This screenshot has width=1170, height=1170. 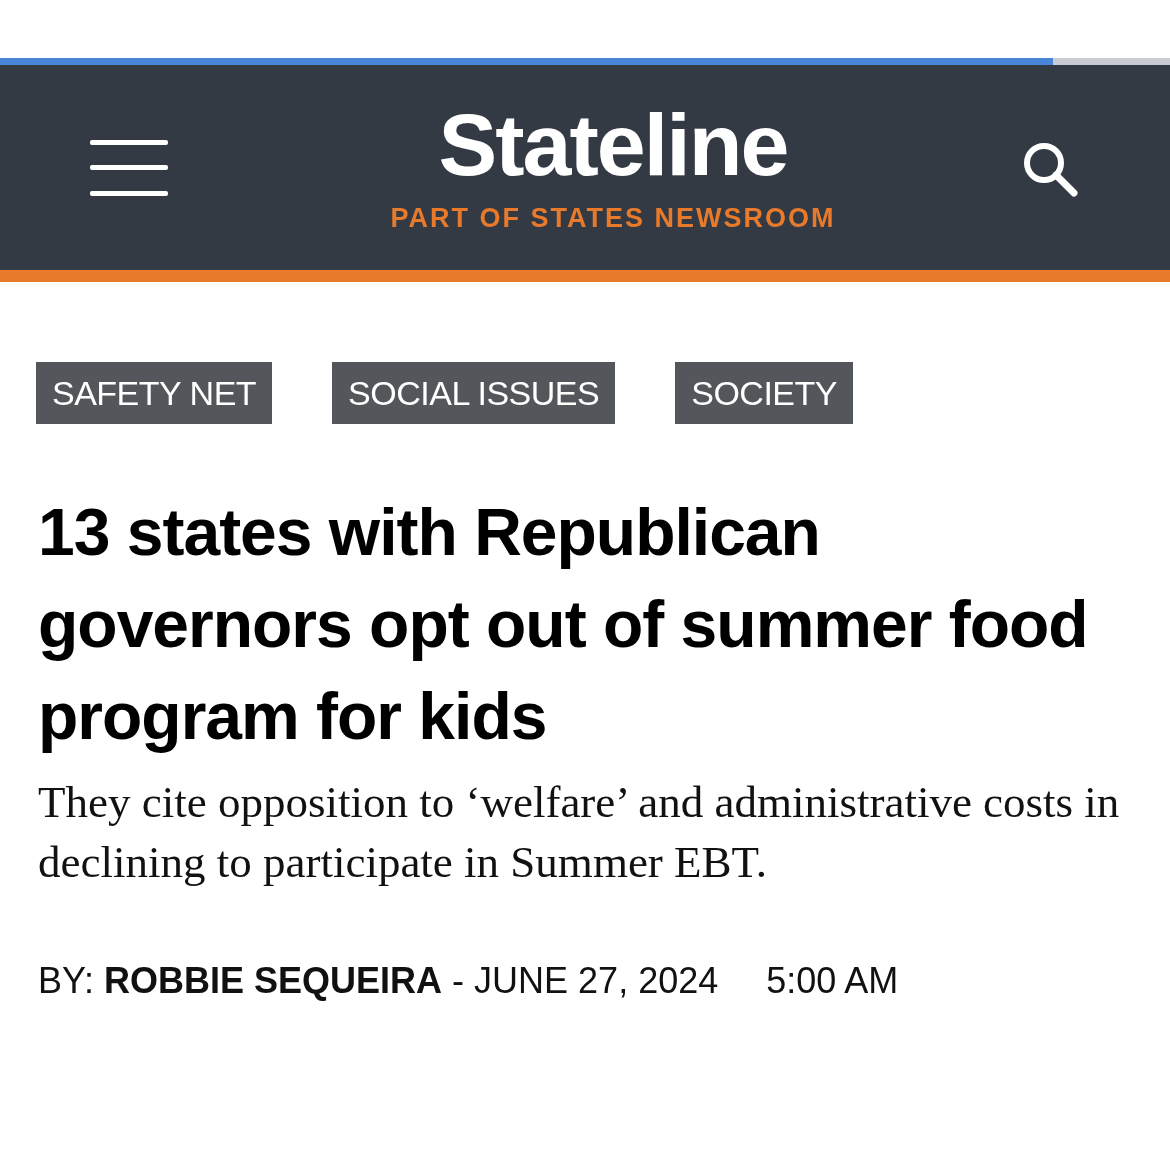 I want to click on category-tag: SOCIAL ISSUES, so click(x=474, y=393).